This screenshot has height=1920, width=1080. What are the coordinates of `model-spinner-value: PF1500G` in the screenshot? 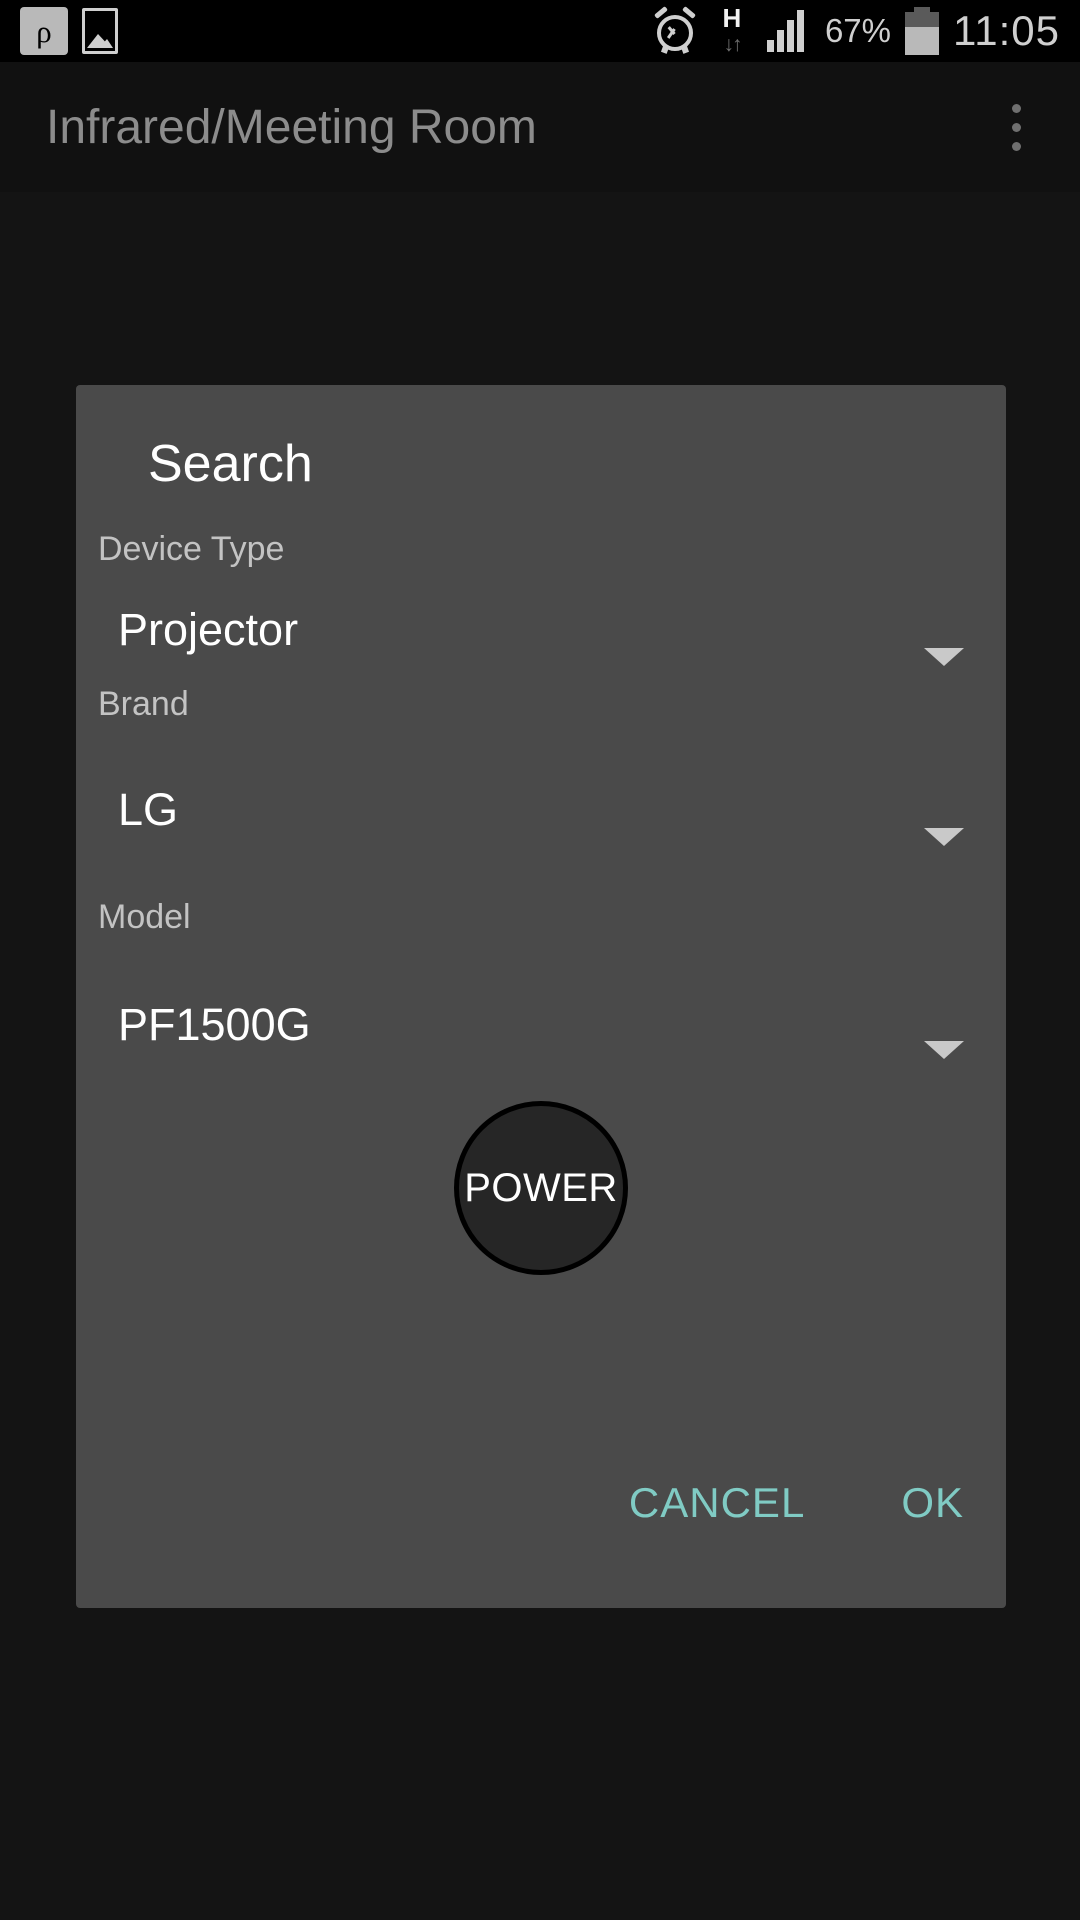 It's located at (214, 1025).